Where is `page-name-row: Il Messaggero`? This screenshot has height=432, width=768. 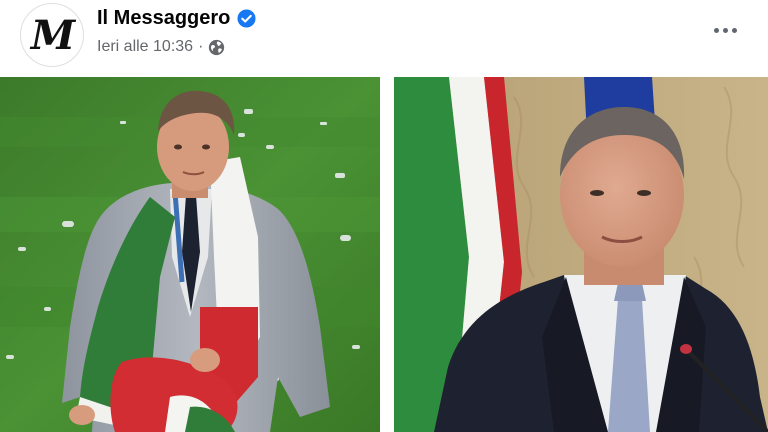
page-name-row: Il Messaggero is located at coordinates (176, 18).